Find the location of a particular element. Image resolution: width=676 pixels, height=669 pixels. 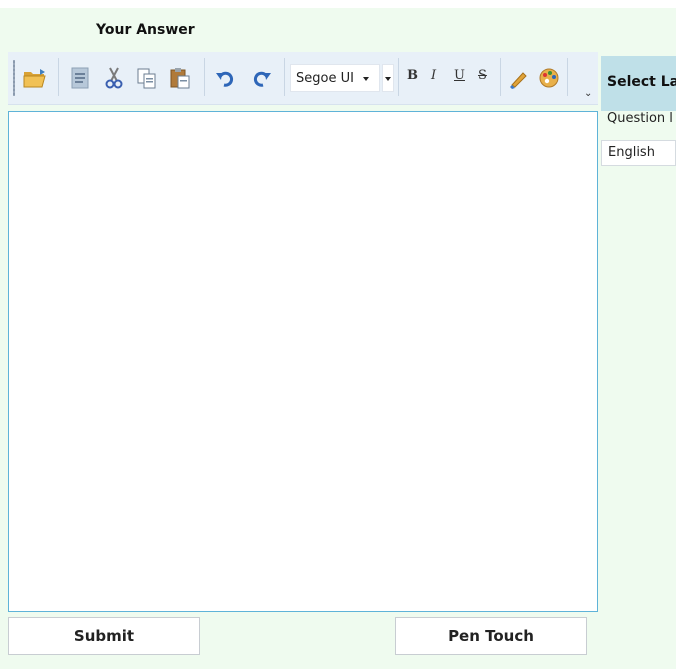

font-family-select: Segoe UI is located at coordinates (335, 78).